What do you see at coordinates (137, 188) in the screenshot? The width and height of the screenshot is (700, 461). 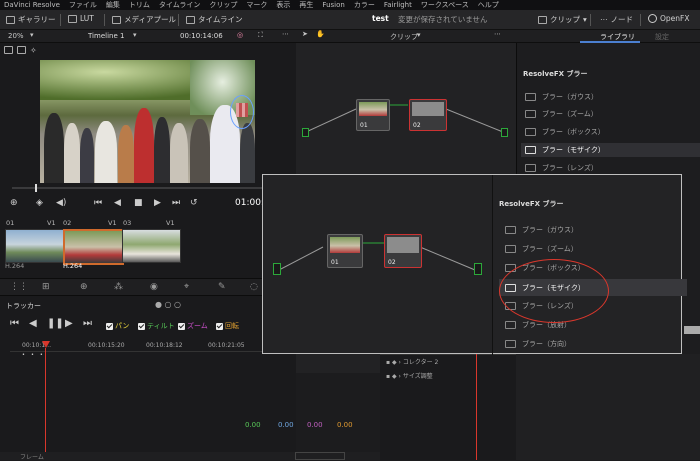 I see `scrubber-track` at bounding box center [137, 188].